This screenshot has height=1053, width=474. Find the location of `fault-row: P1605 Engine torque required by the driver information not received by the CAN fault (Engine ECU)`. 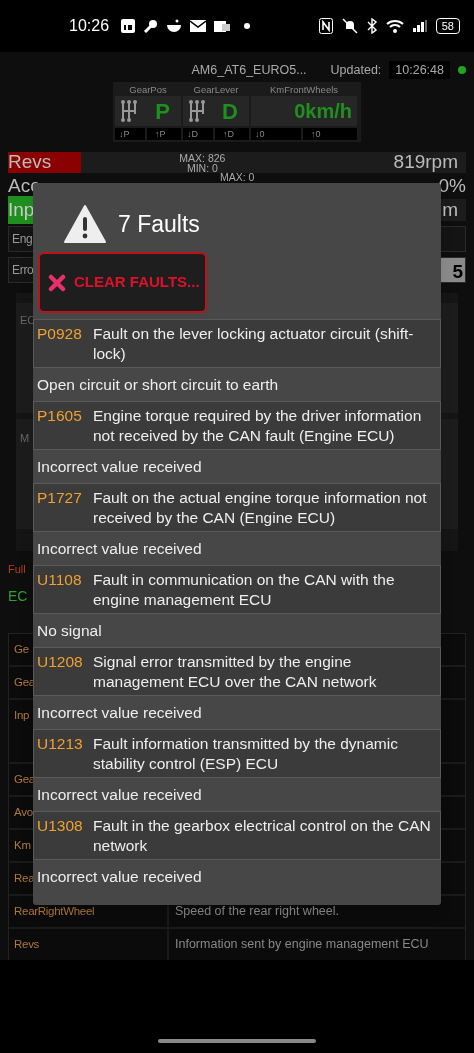

fault-row: P1605 Engine torque required by the driver information not received by the CAN fault (Engine ECU) is located at coordinates (237, 425).